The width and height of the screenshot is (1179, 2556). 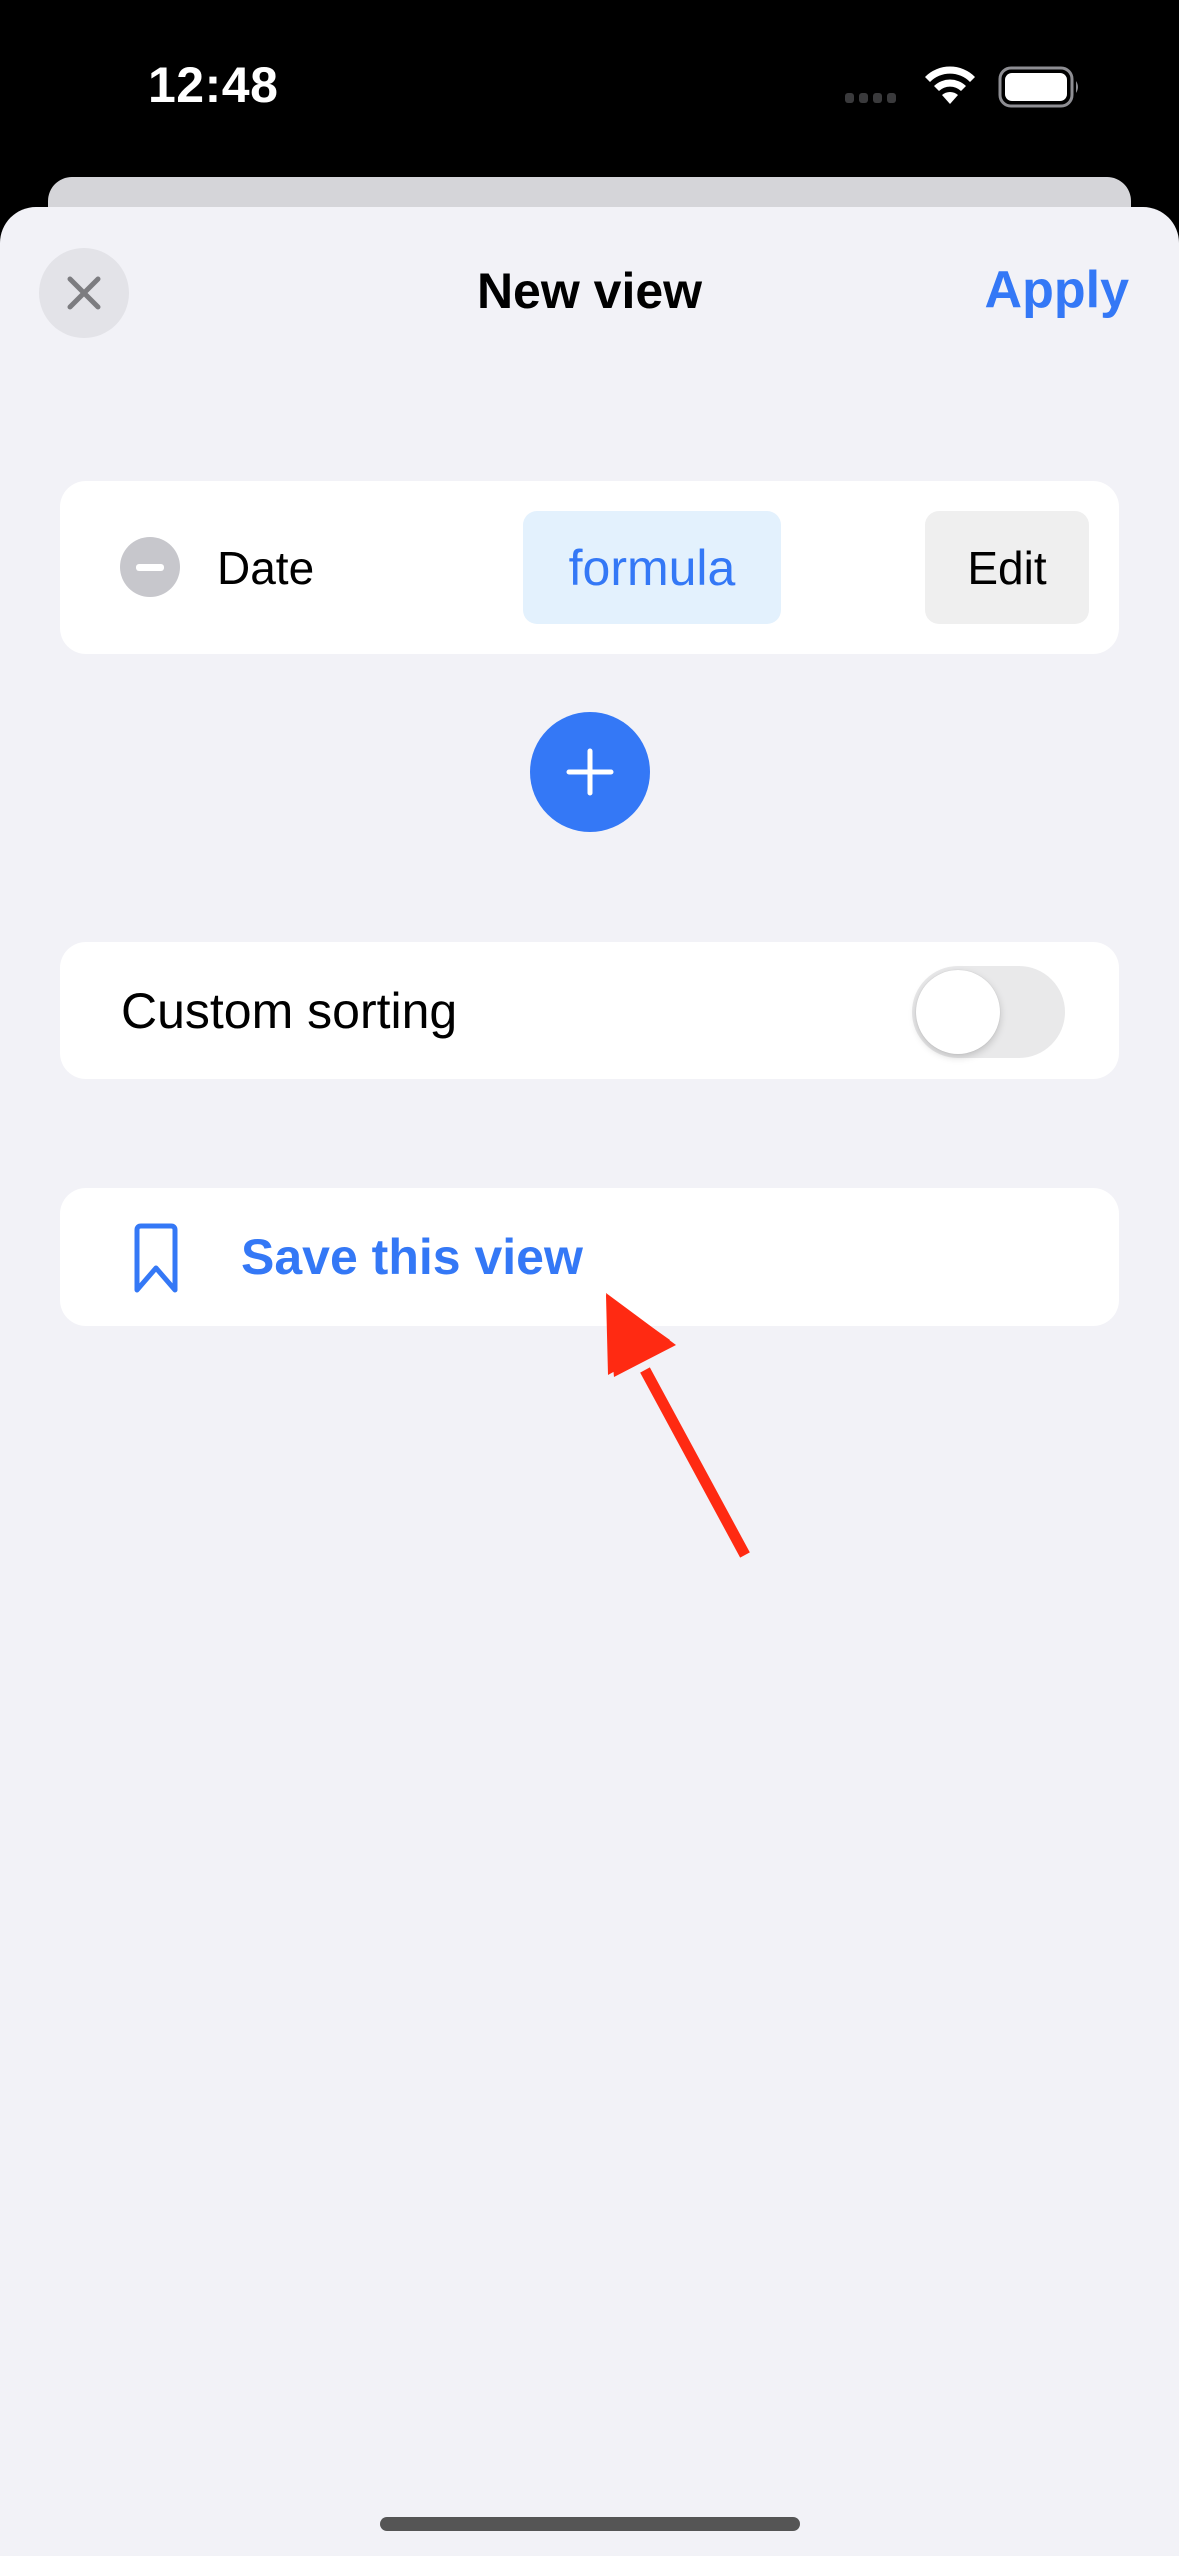 I want to click on minus-circle-icon, so click(x=150, y=567).